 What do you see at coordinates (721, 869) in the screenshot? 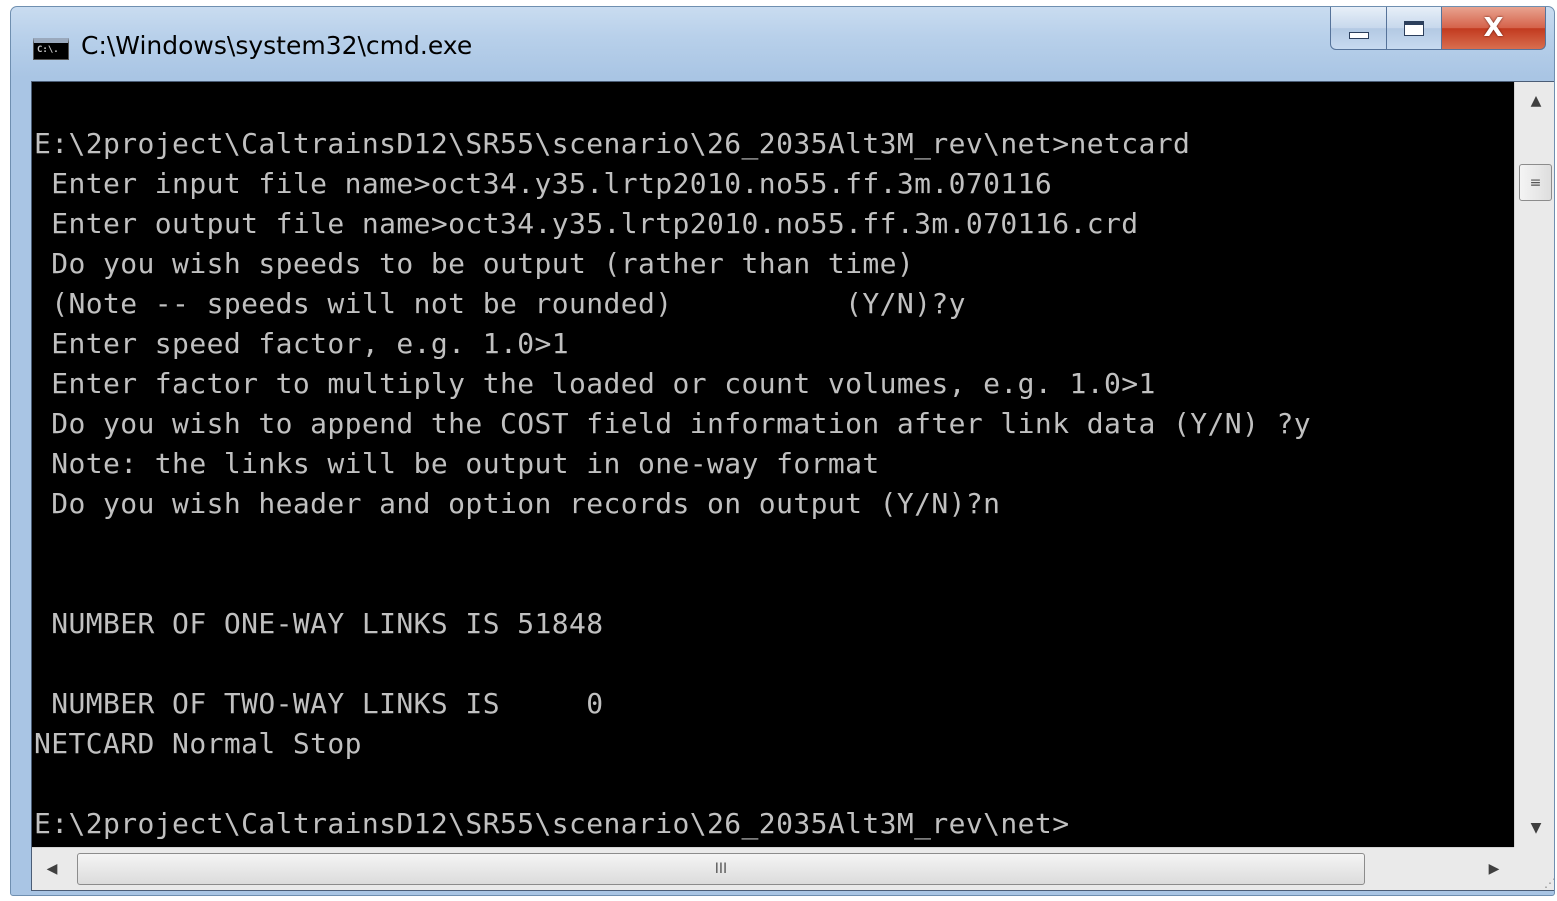
I see `horizontal-scroll-thumb: III` at bounding box center [721, 869].